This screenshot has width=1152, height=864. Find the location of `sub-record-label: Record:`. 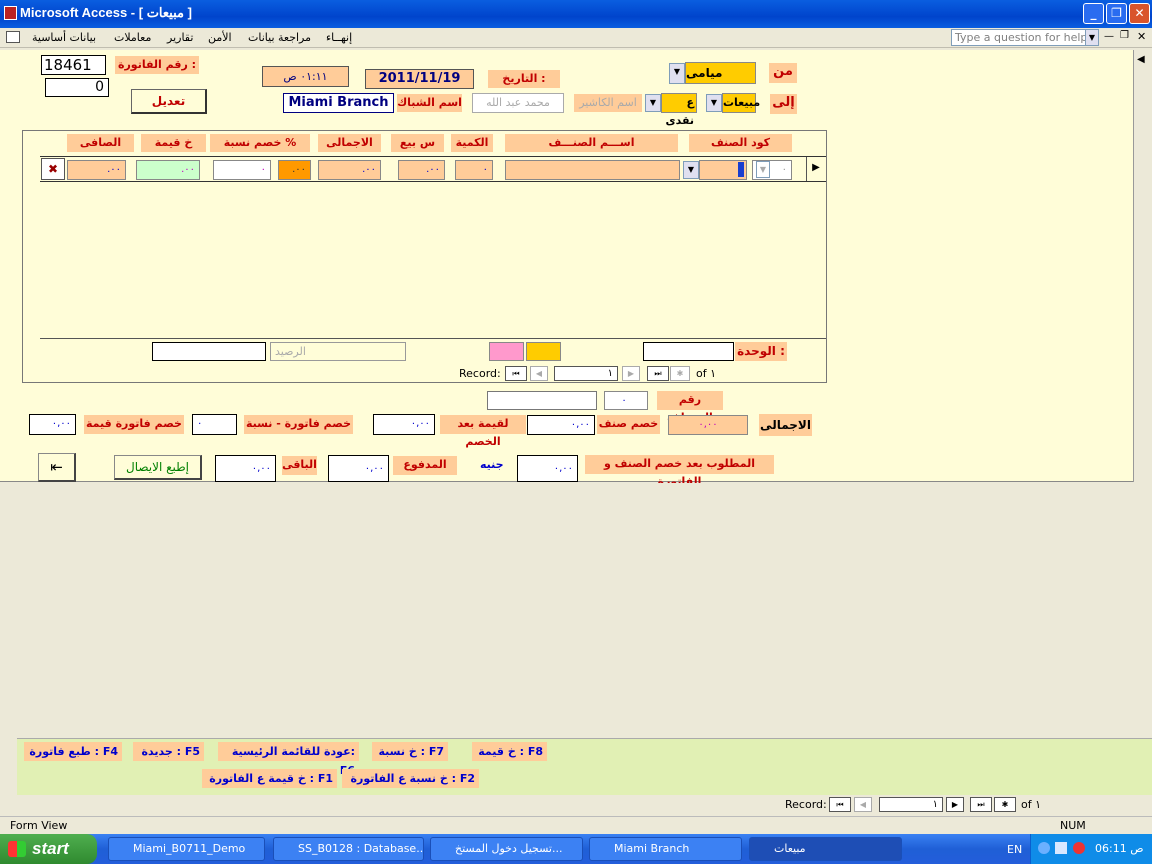

sub-record-label: Record: is located at coordinates (480, 373).